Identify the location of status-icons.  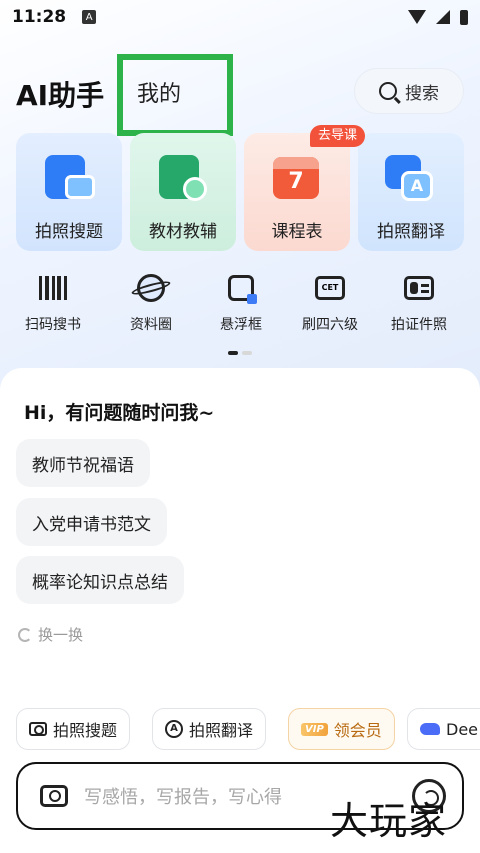
(438, 17).